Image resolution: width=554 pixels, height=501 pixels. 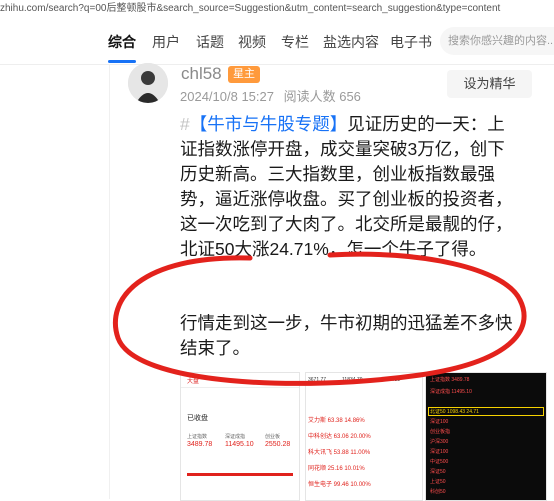 I want to click on avatar-image, so click(x=148, y=83).